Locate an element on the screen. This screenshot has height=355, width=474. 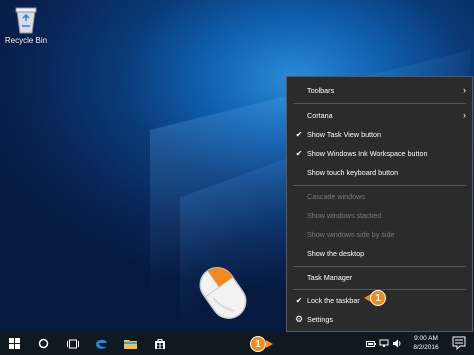
menu-item-label: Lock the taskbar is located at coordinates (333, 300).